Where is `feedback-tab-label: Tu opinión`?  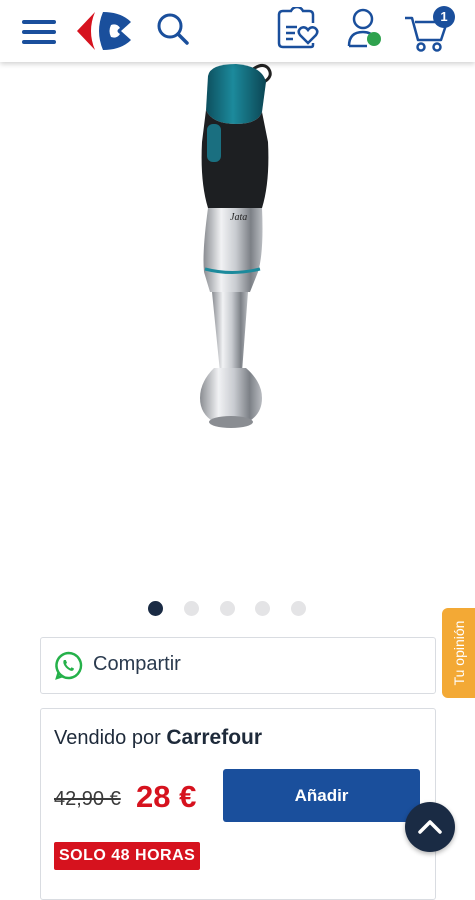
feedback-tab-label: Tu opinión is located at coordinates (458, 653).